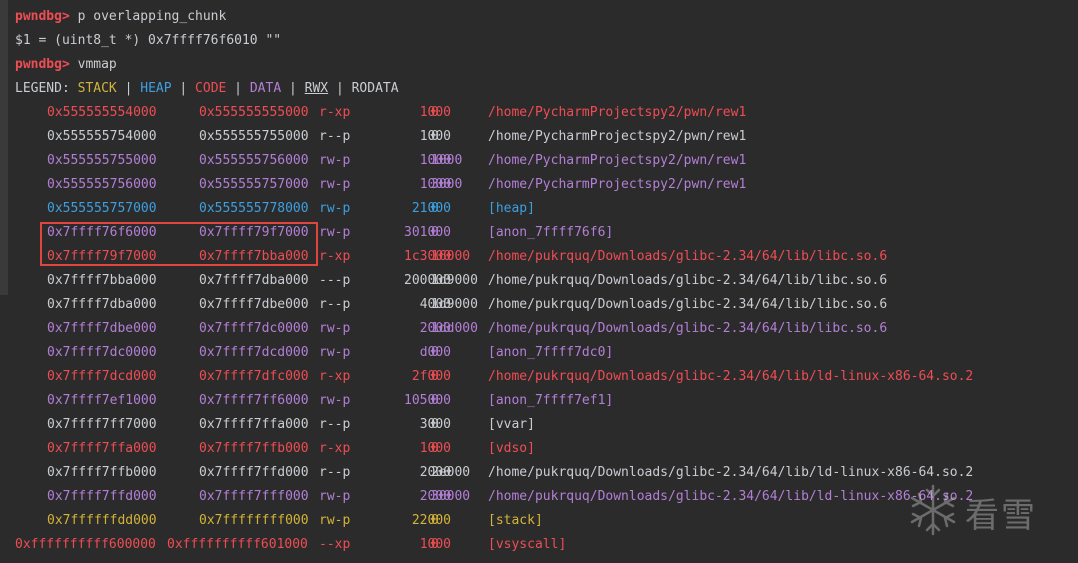  What do you see at coordinates (93, 64) in the screenshot?
I see `command-text: vmmap` at bounding box center [93, 64].